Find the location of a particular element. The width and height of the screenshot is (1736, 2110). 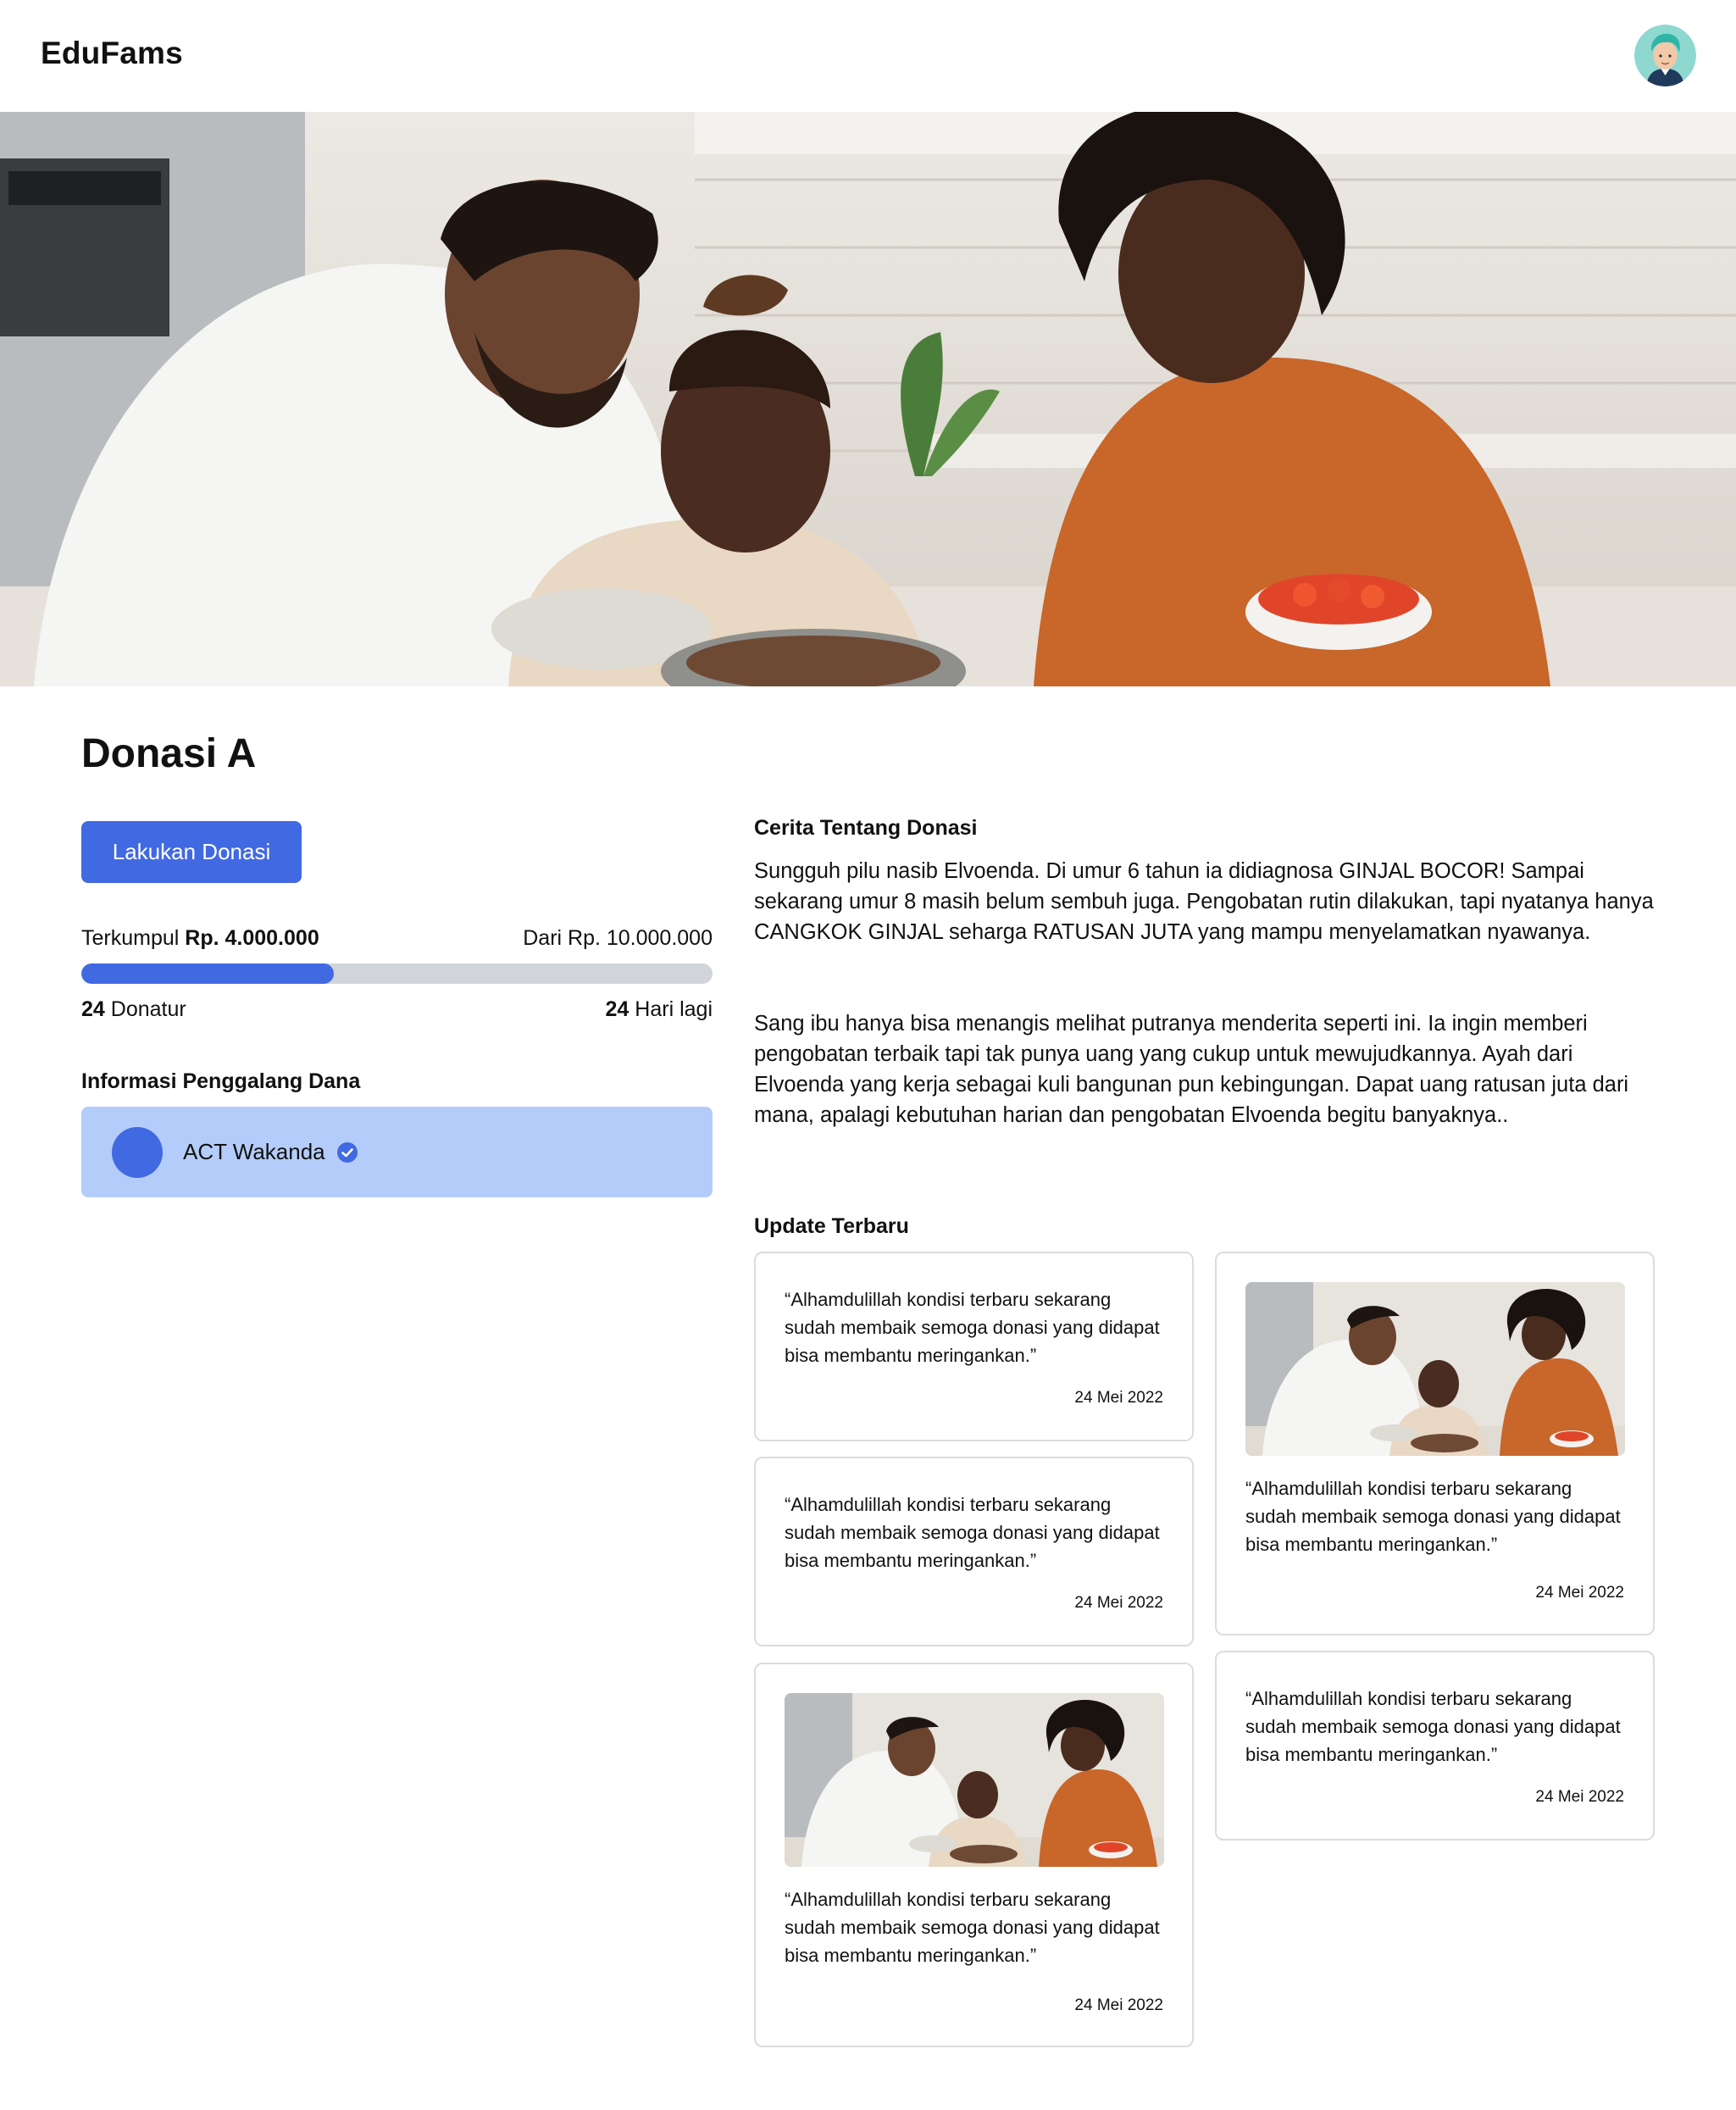

donor-count-label: Donatur is located at coordinates (148, 1009).